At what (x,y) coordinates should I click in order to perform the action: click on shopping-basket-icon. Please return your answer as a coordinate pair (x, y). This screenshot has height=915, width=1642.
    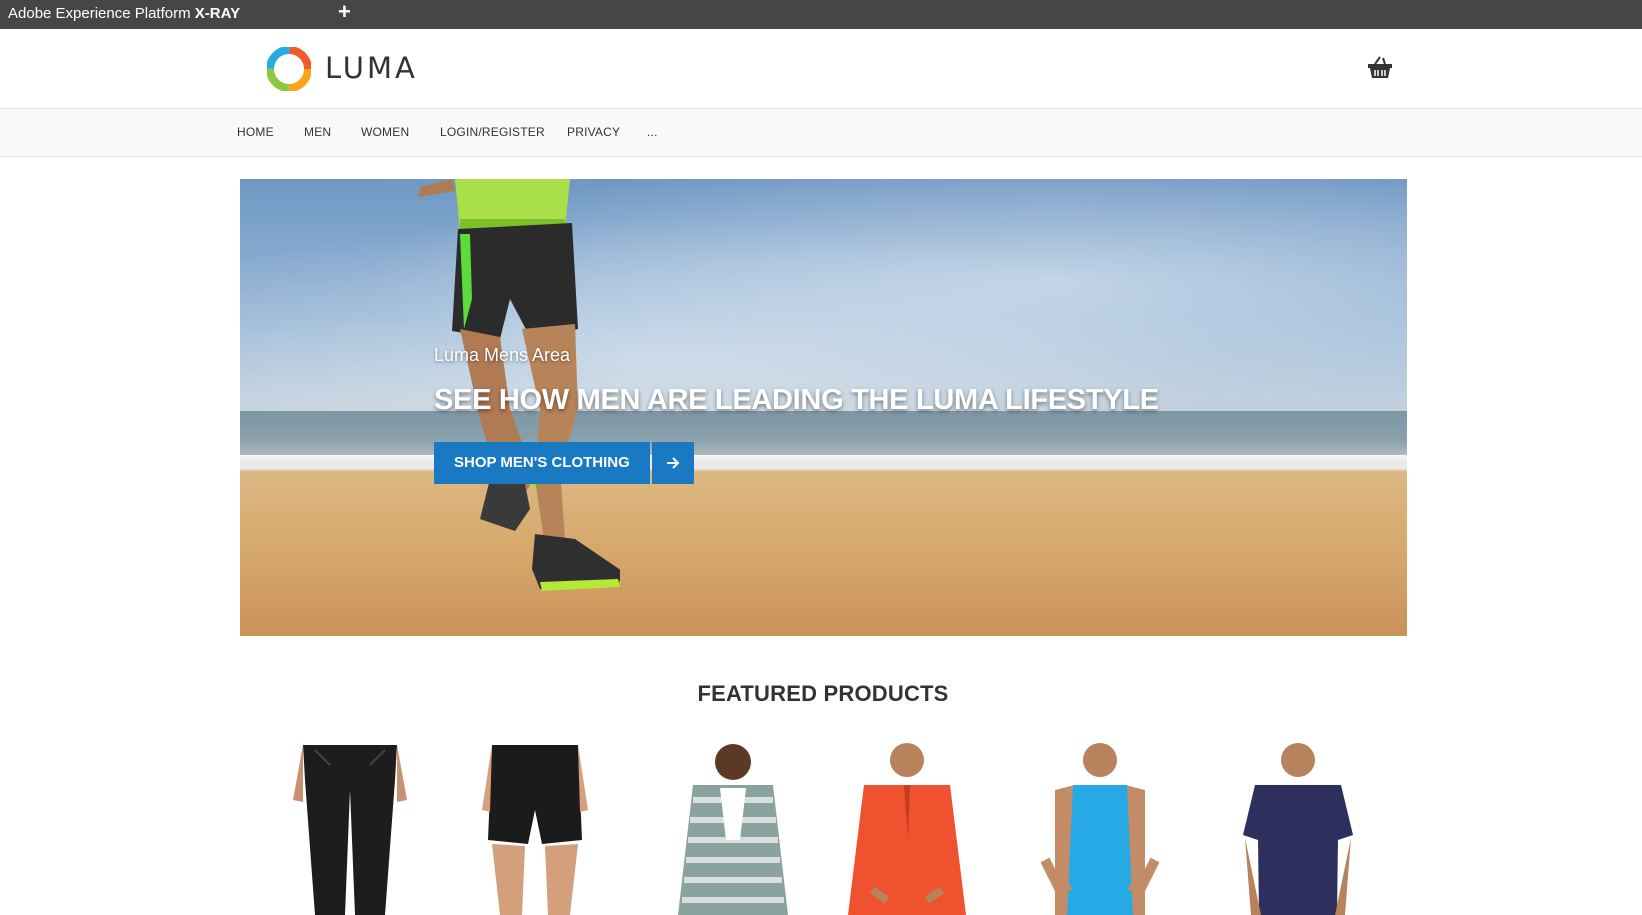
    Looking at the image, I should click on (1380, 68).